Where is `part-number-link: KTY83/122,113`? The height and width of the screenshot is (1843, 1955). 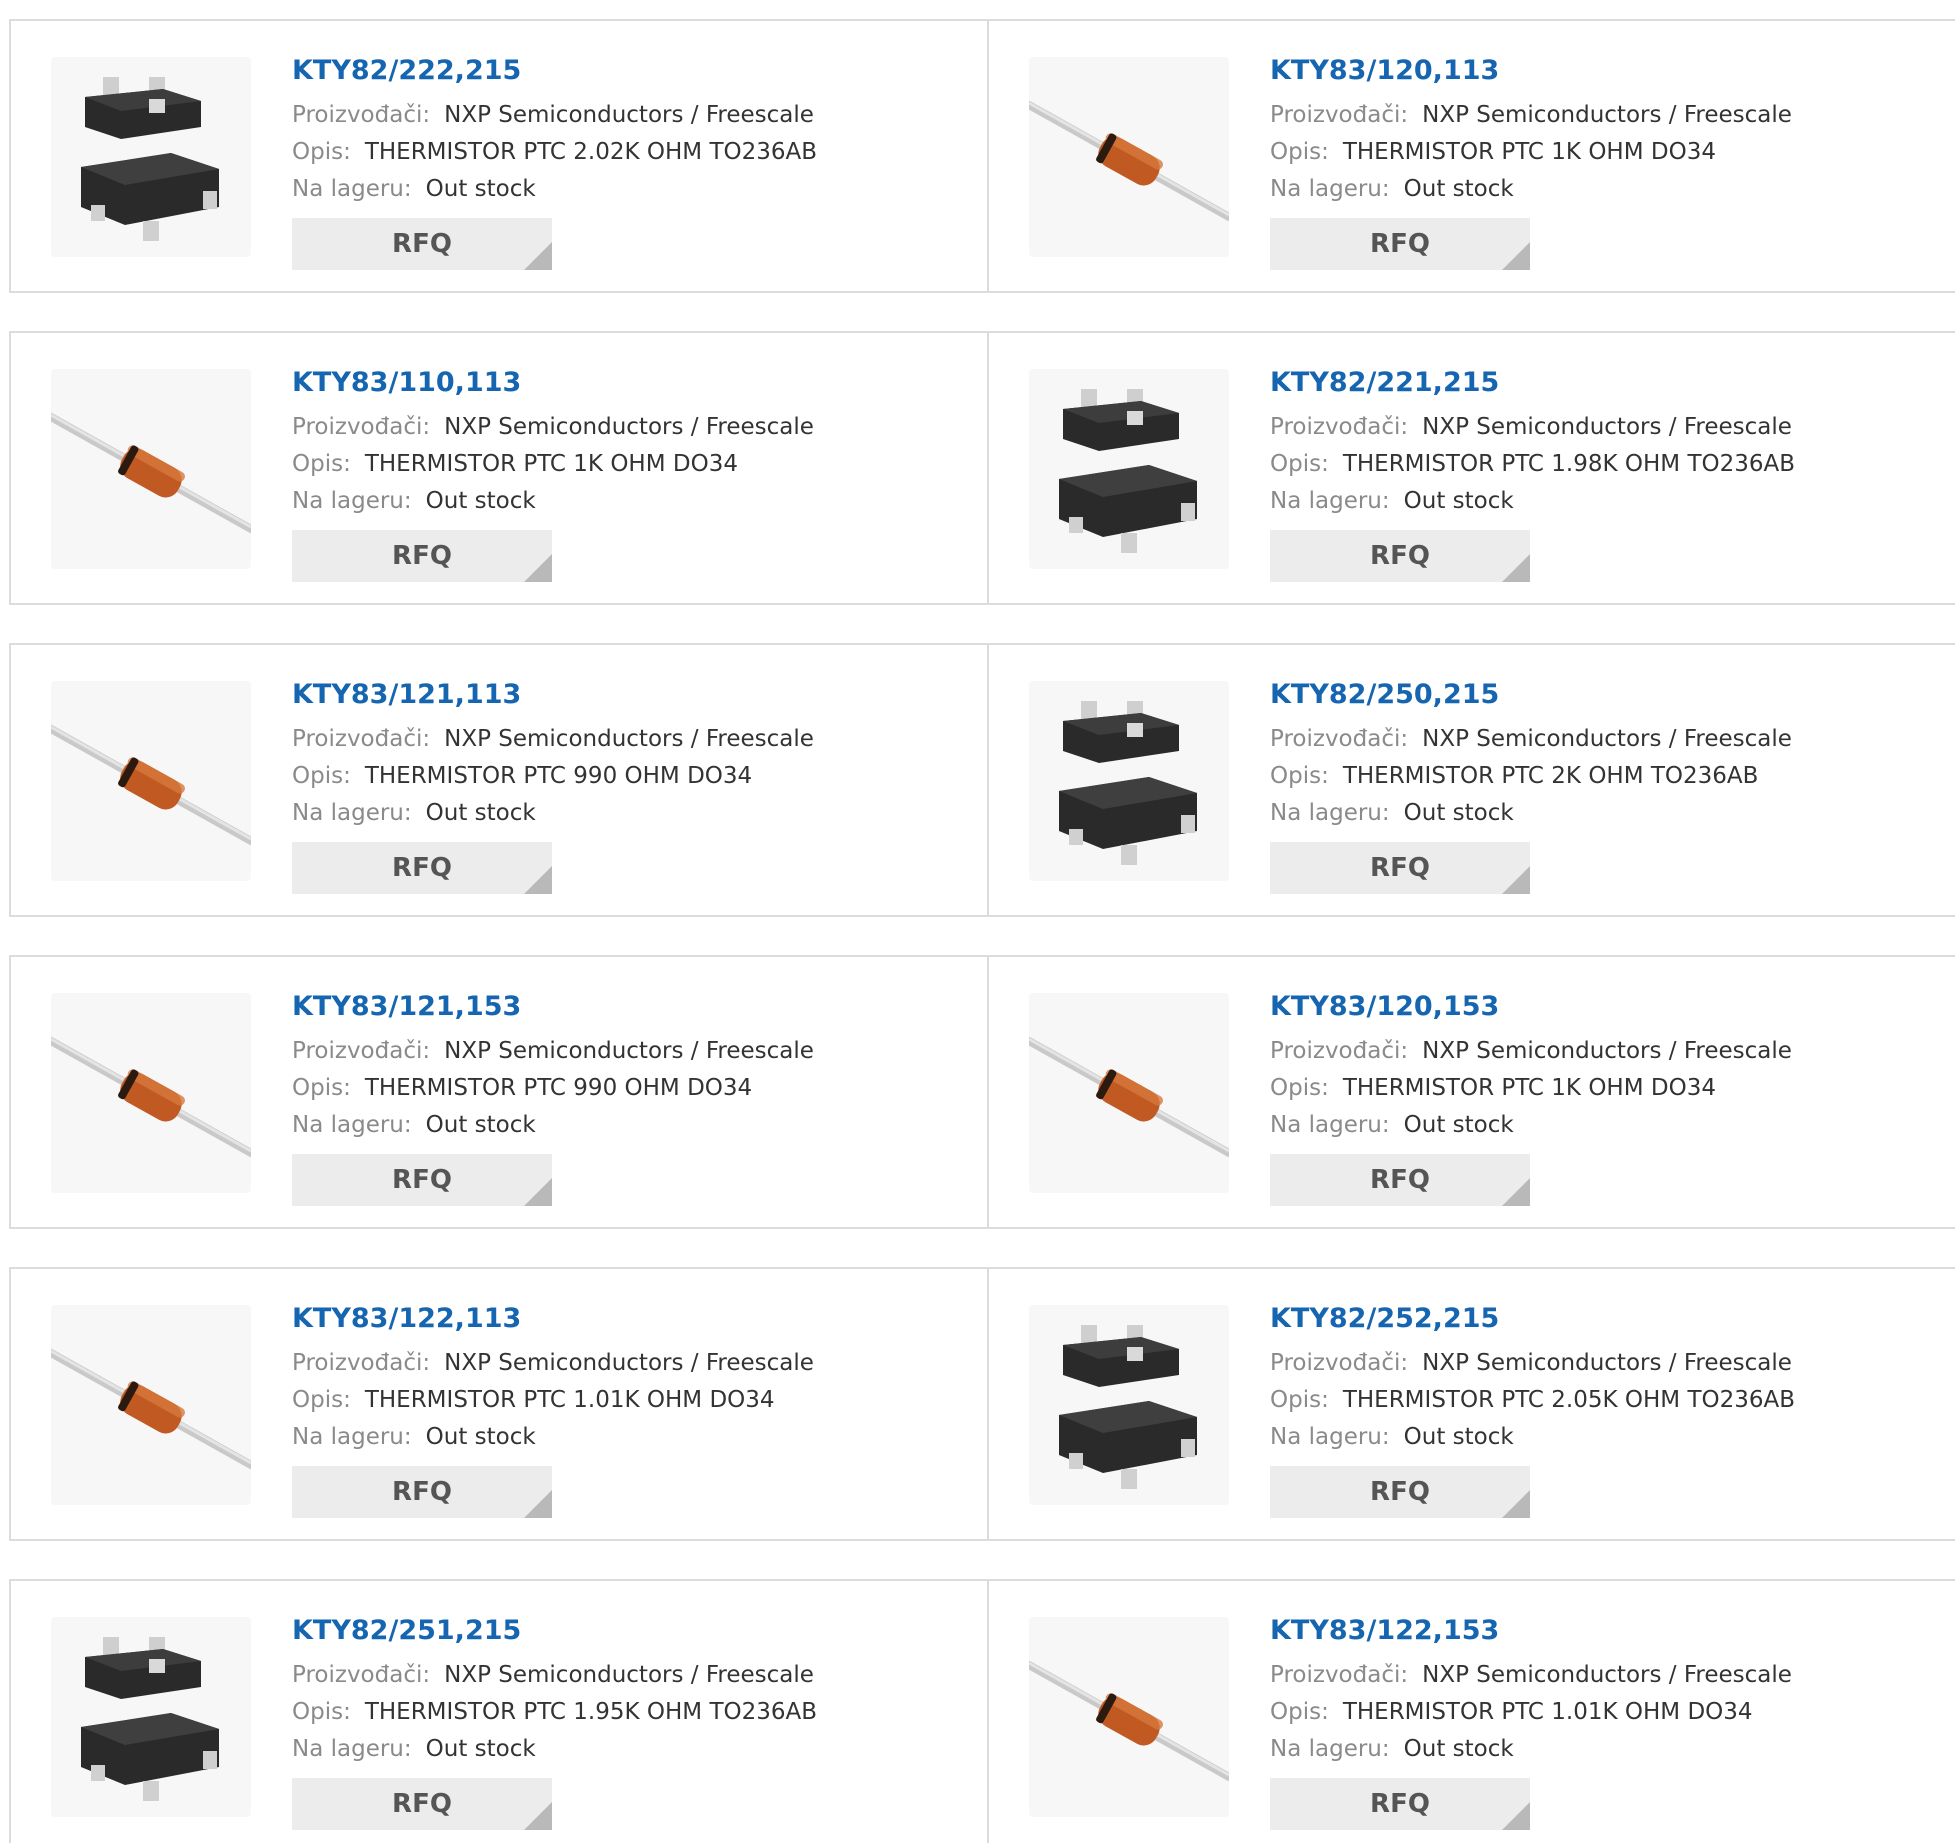 part-number-link: KTY83/122,113 is located at coordinates (634, 1319).